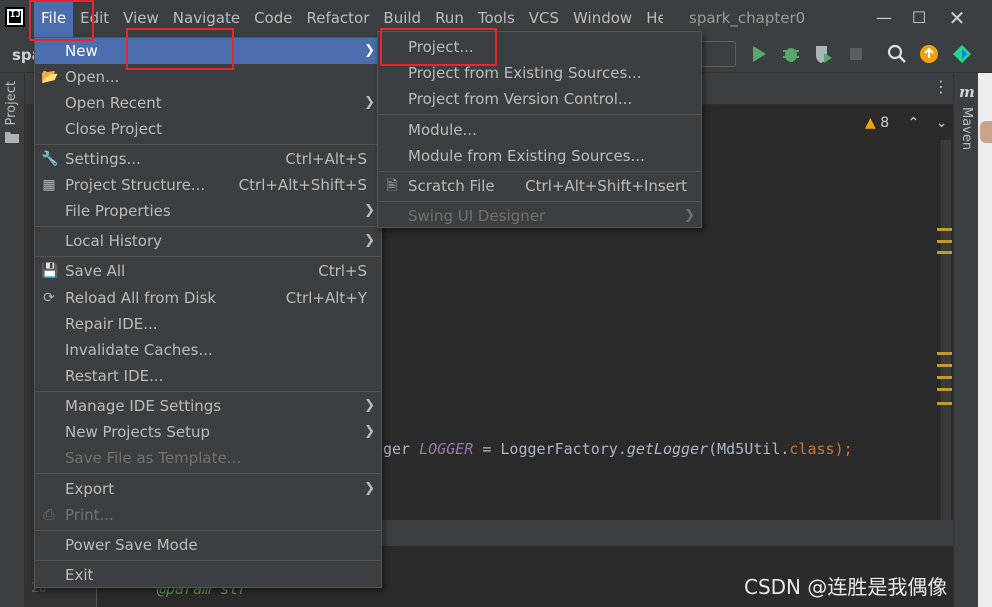  Describe the element at coordinates (885, 123) in the screenshot. I see `warning-count: 8` at that location.